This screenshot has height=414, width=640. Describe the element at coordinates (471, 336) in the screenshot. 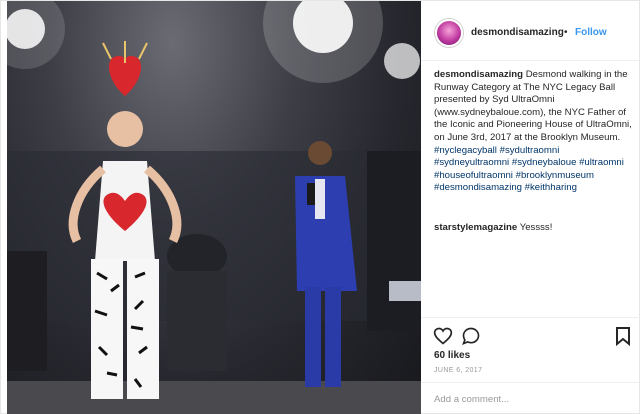

I see `comment-icon` at that location.